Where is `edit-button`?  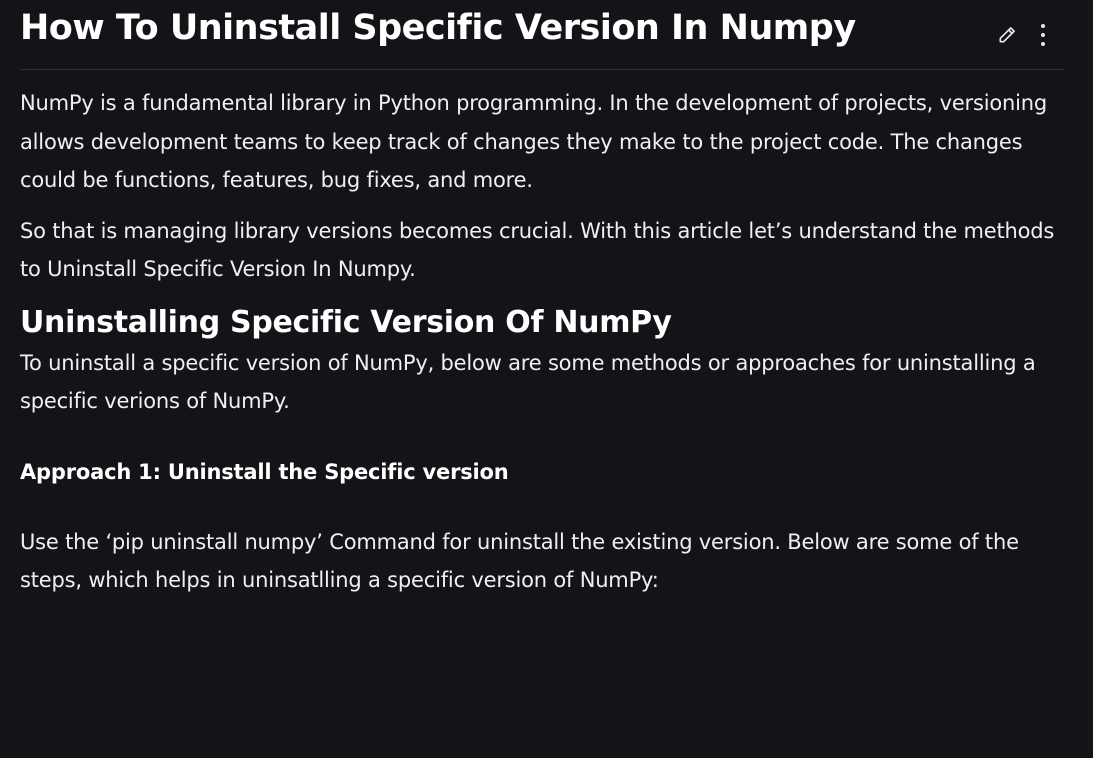
edit-button is located at coordinates (1007, 35).